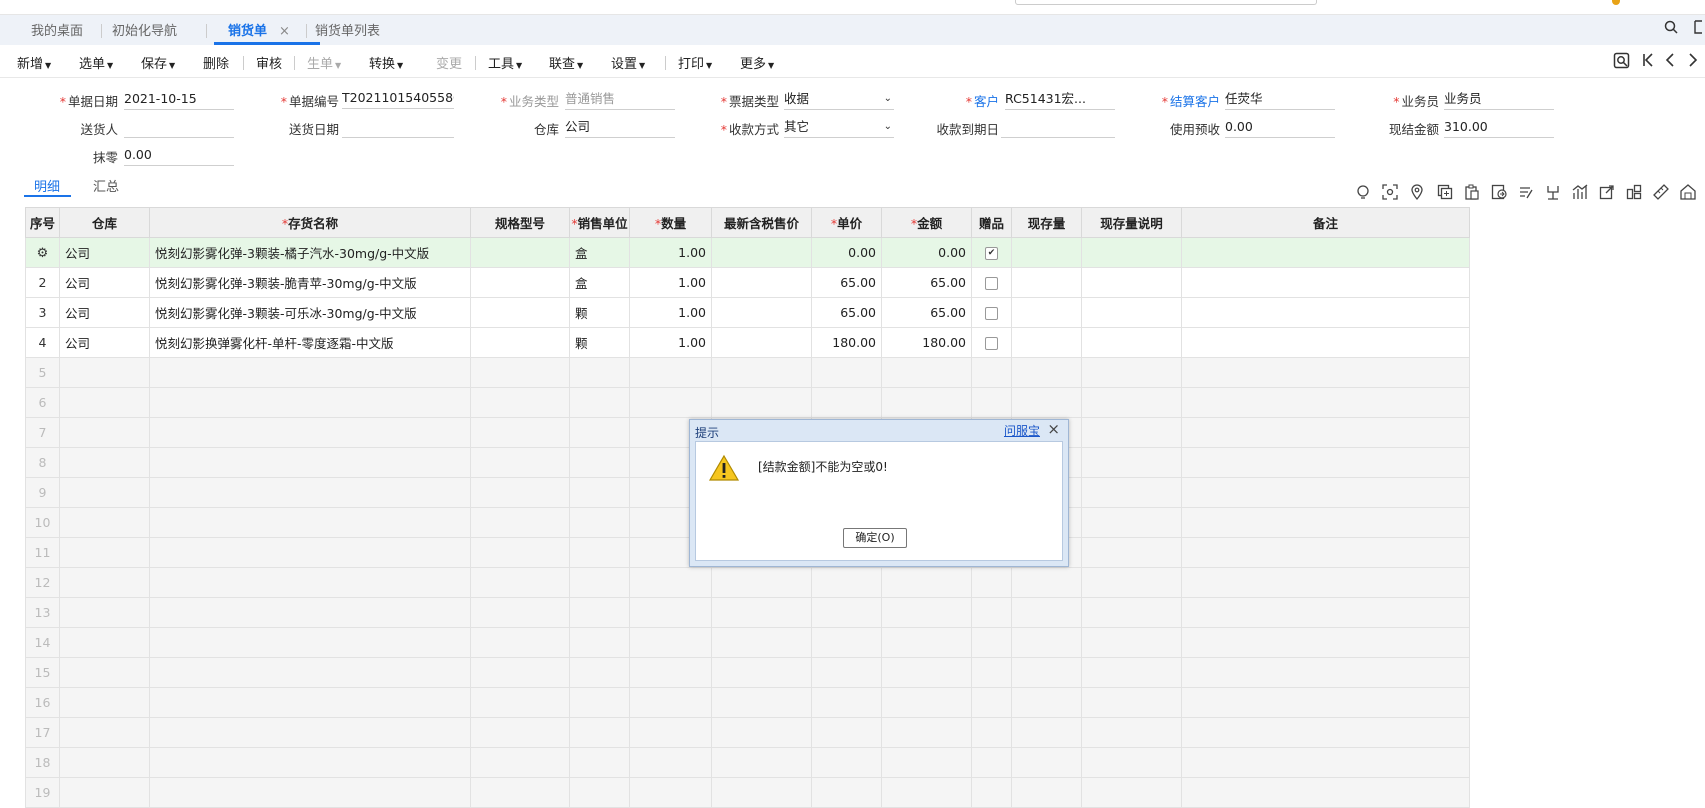 The height and width of the screenshot is (808, 1705). Describe the element at coordinates (1621, 62) in the screenshot. I see `preview-icon` at that location.